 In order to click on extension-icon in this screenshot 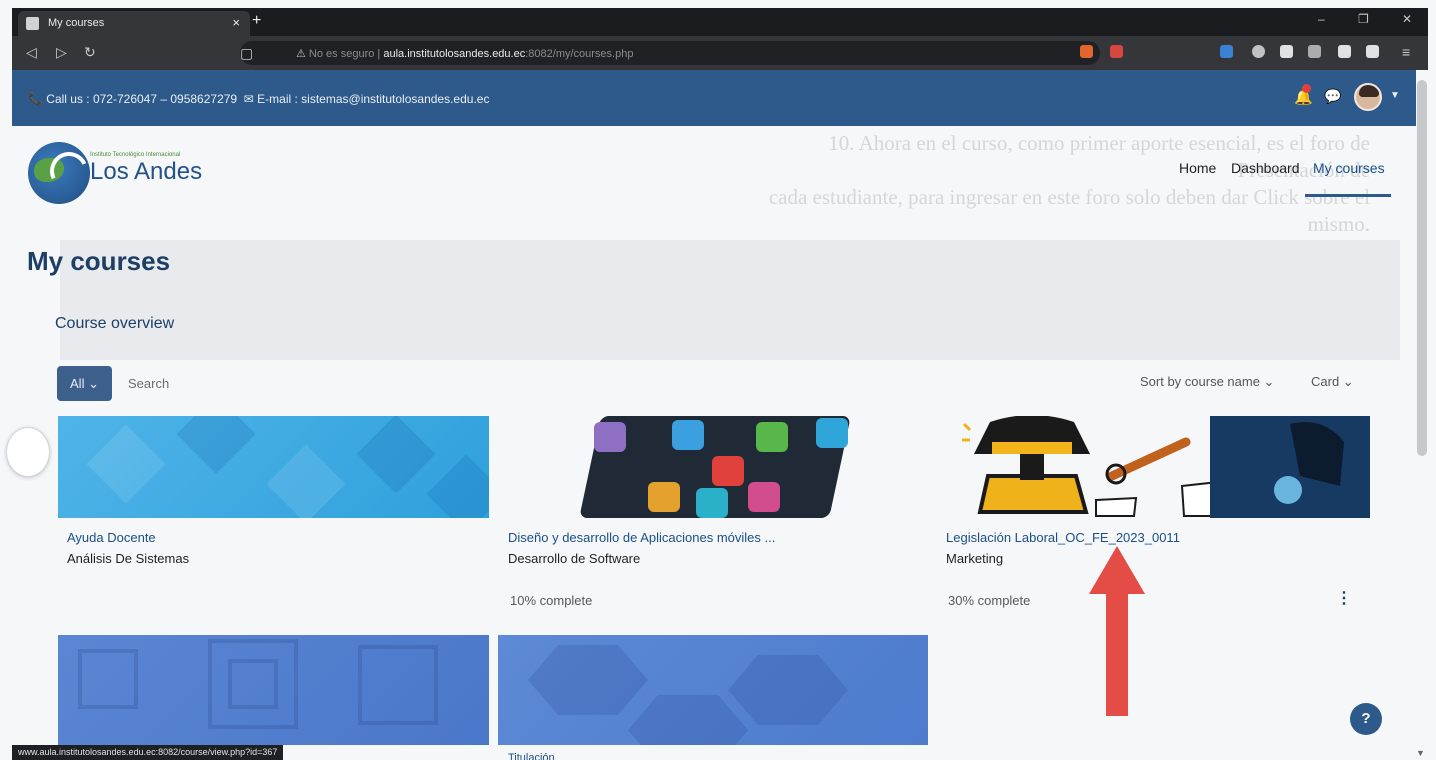, I will do `click(1226, 51)`.